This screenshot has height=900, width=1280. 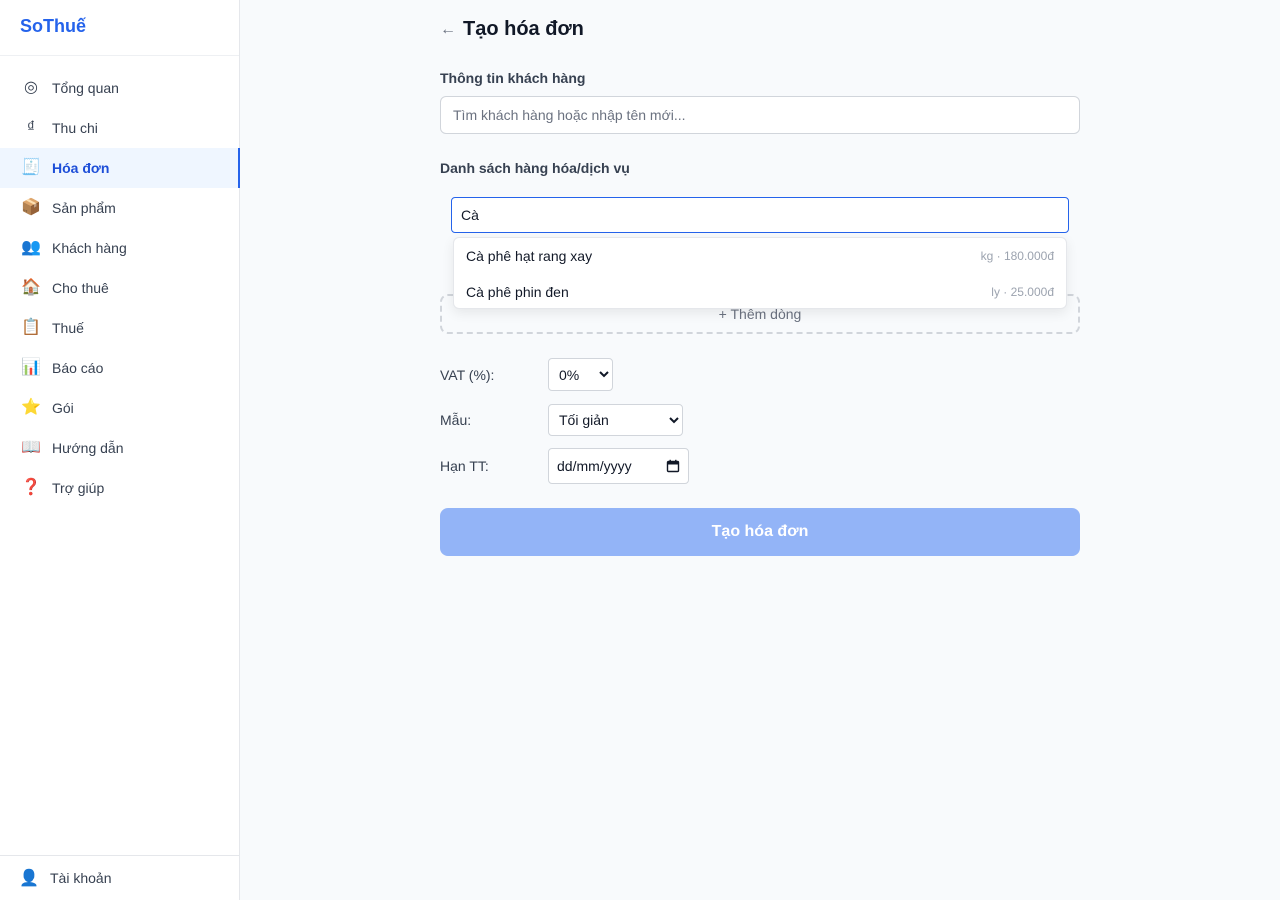 I want to click on sidebar-item-plans: ⭐ Gói, so click(x=119, y=408).